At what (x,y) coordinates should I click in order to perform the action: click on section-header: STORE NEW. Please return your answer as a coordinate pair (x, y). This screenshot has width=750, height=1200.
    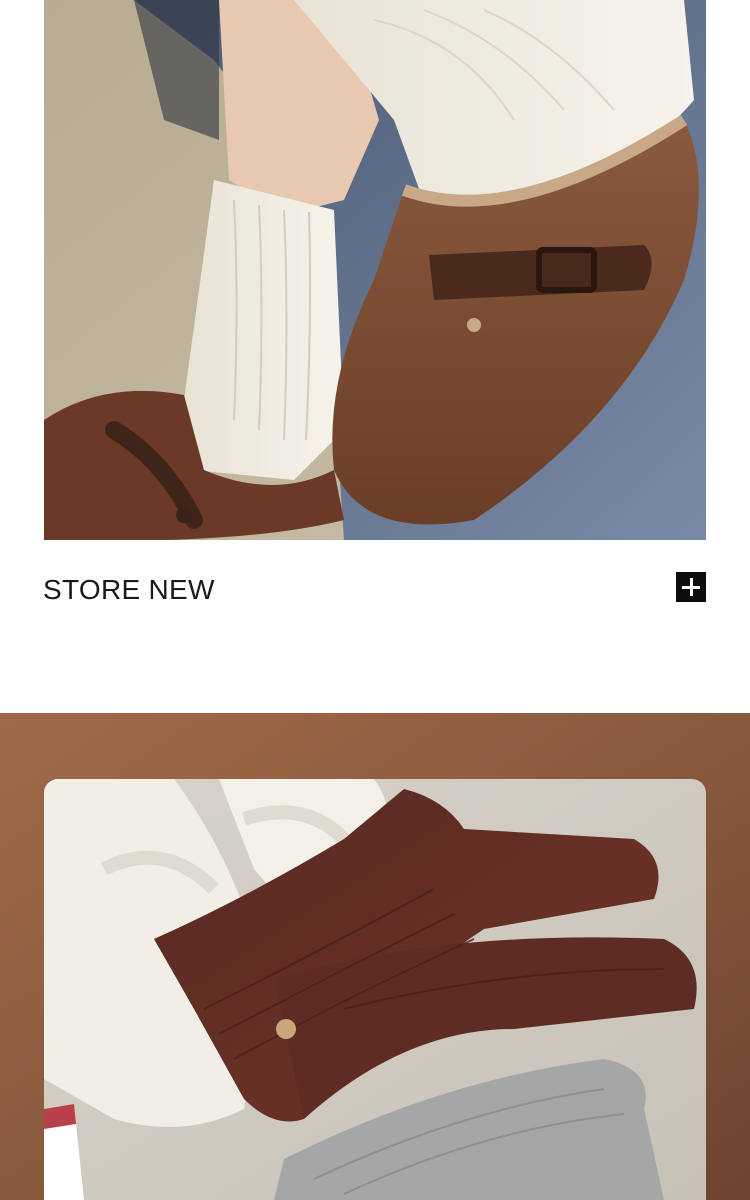
    Looking at the image, I should click on (374, 590).